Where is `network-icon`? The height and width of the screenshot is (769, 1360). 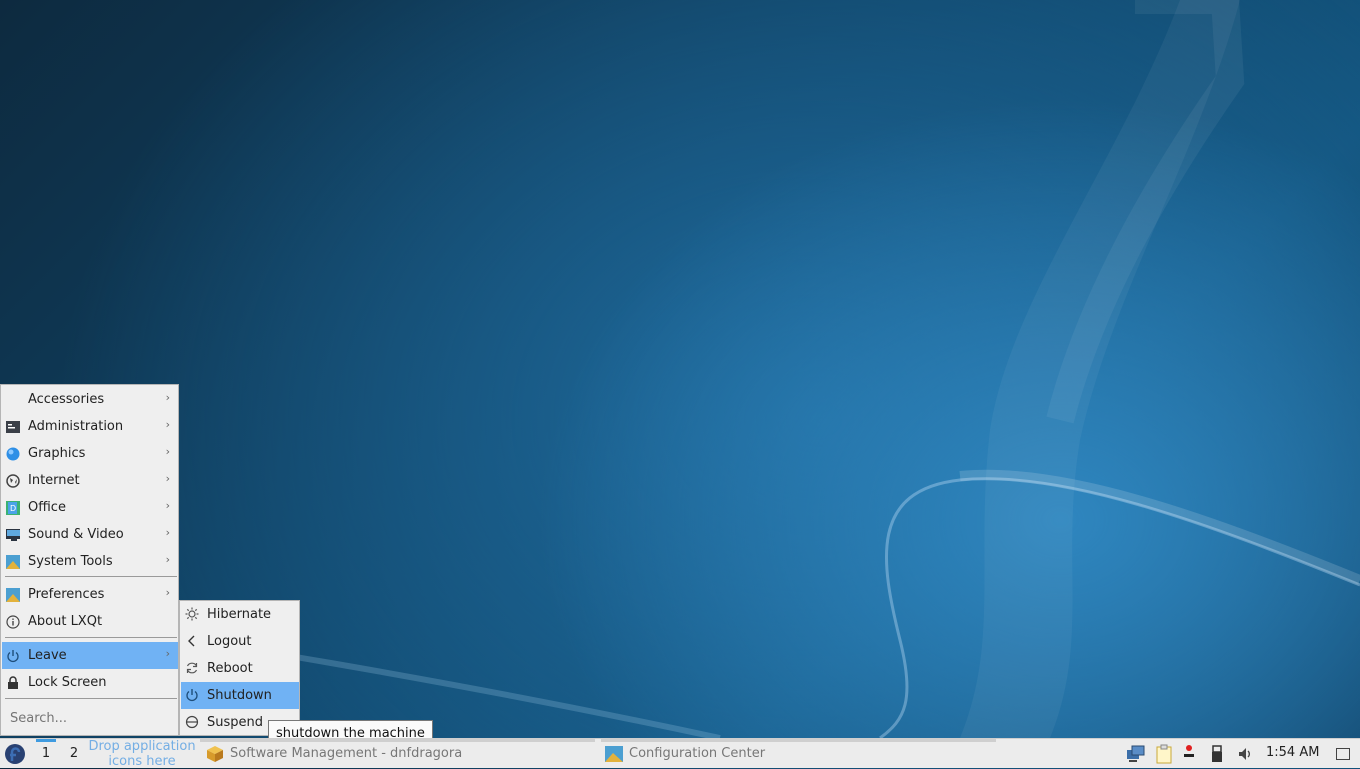
network-icon is located at coordinates (1136, 754).